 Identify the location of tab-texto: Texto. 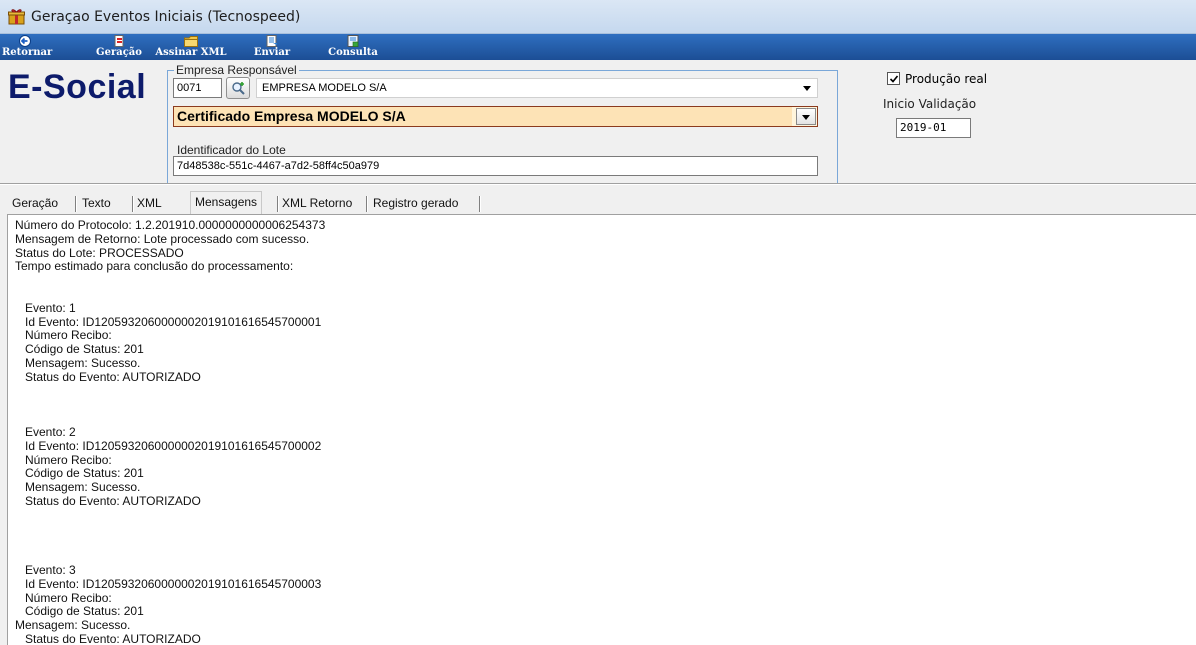
(96, 204).